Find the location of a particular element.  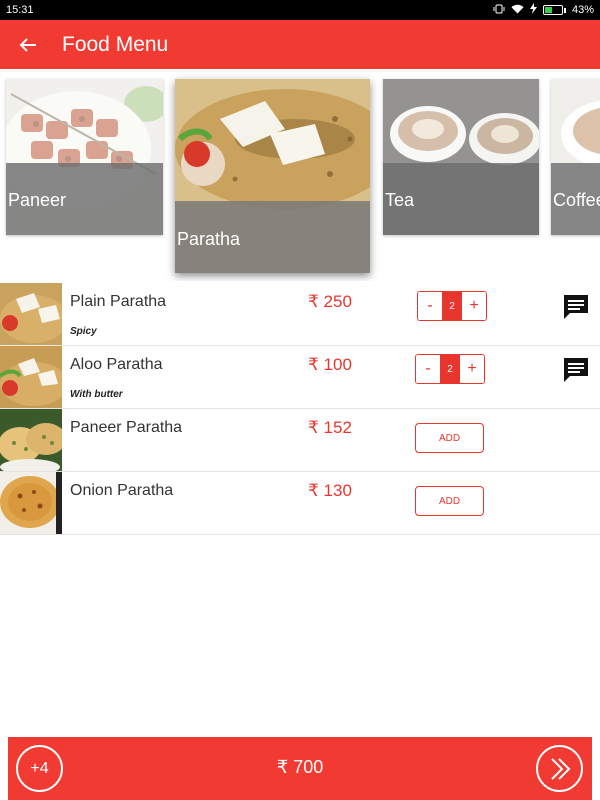

cart-bar: +4 ₹ 700 is located at coordinates (300, 768).